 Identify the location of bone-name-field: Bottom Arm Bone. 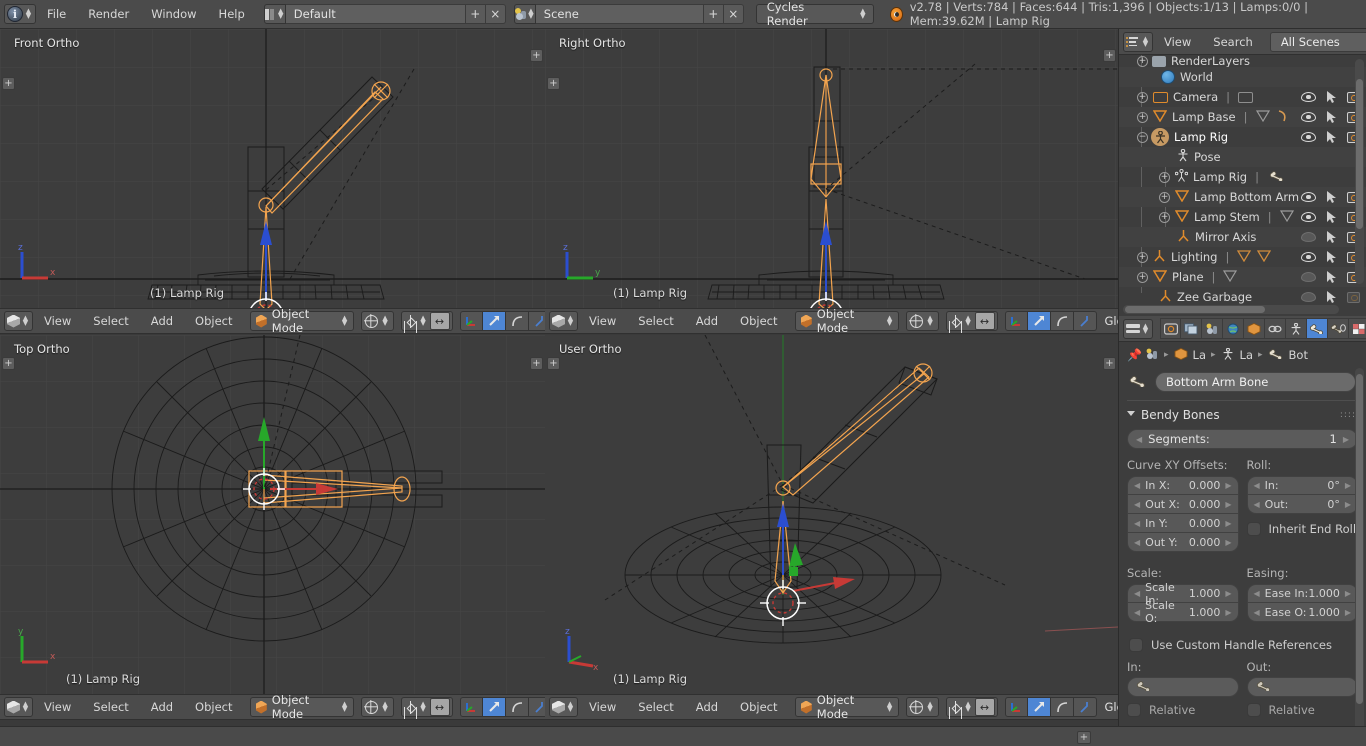
(1255, 382).